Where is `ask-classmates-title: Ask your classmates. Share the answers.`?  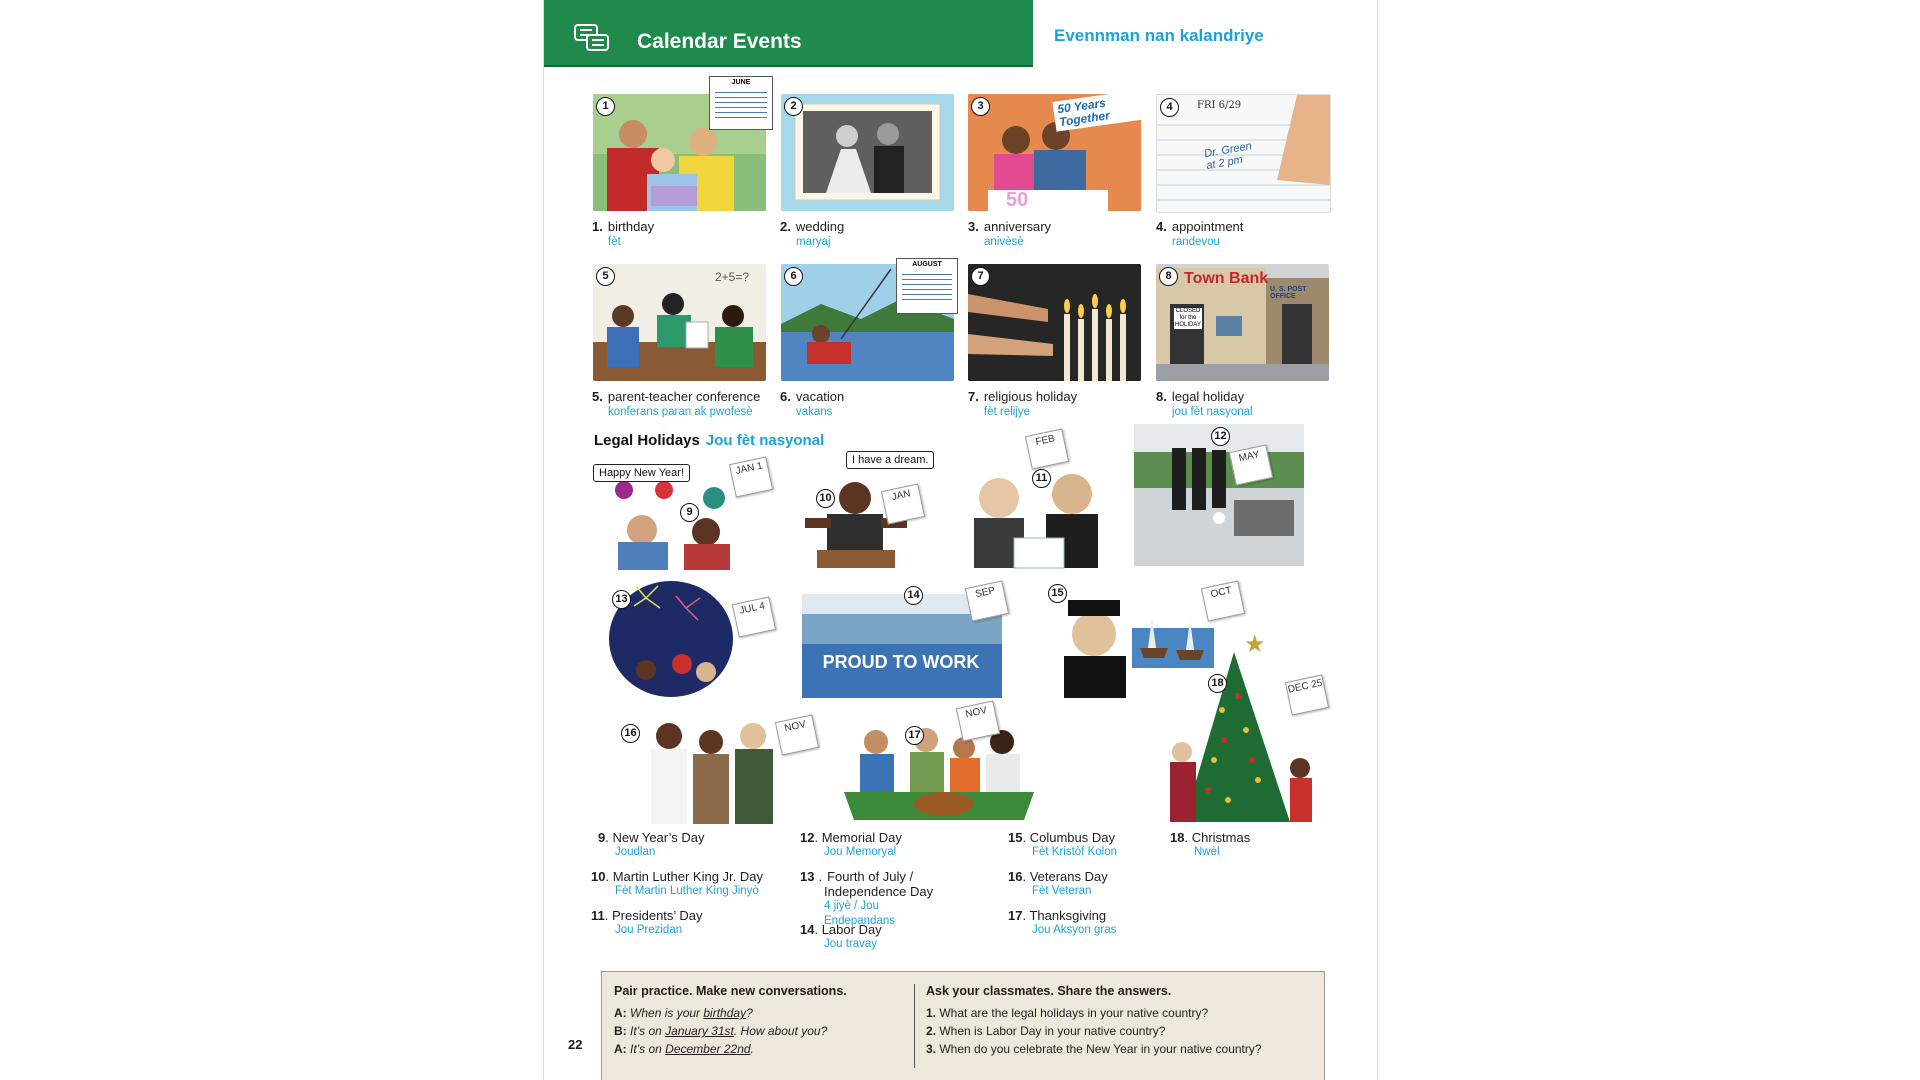
ask-classmates-title: Ask your classmates. Share the answers. is located at coordinates (1049, 991).